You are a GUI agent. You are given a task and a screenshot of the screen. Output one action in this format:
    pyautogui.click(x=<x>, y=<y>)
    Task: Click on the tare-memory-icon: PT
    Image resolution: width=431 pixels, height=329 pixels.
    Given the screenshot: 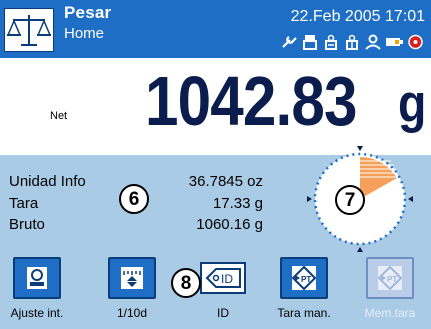 What is the action you would take?
    pyautogui.click(x=390, y=278)
    